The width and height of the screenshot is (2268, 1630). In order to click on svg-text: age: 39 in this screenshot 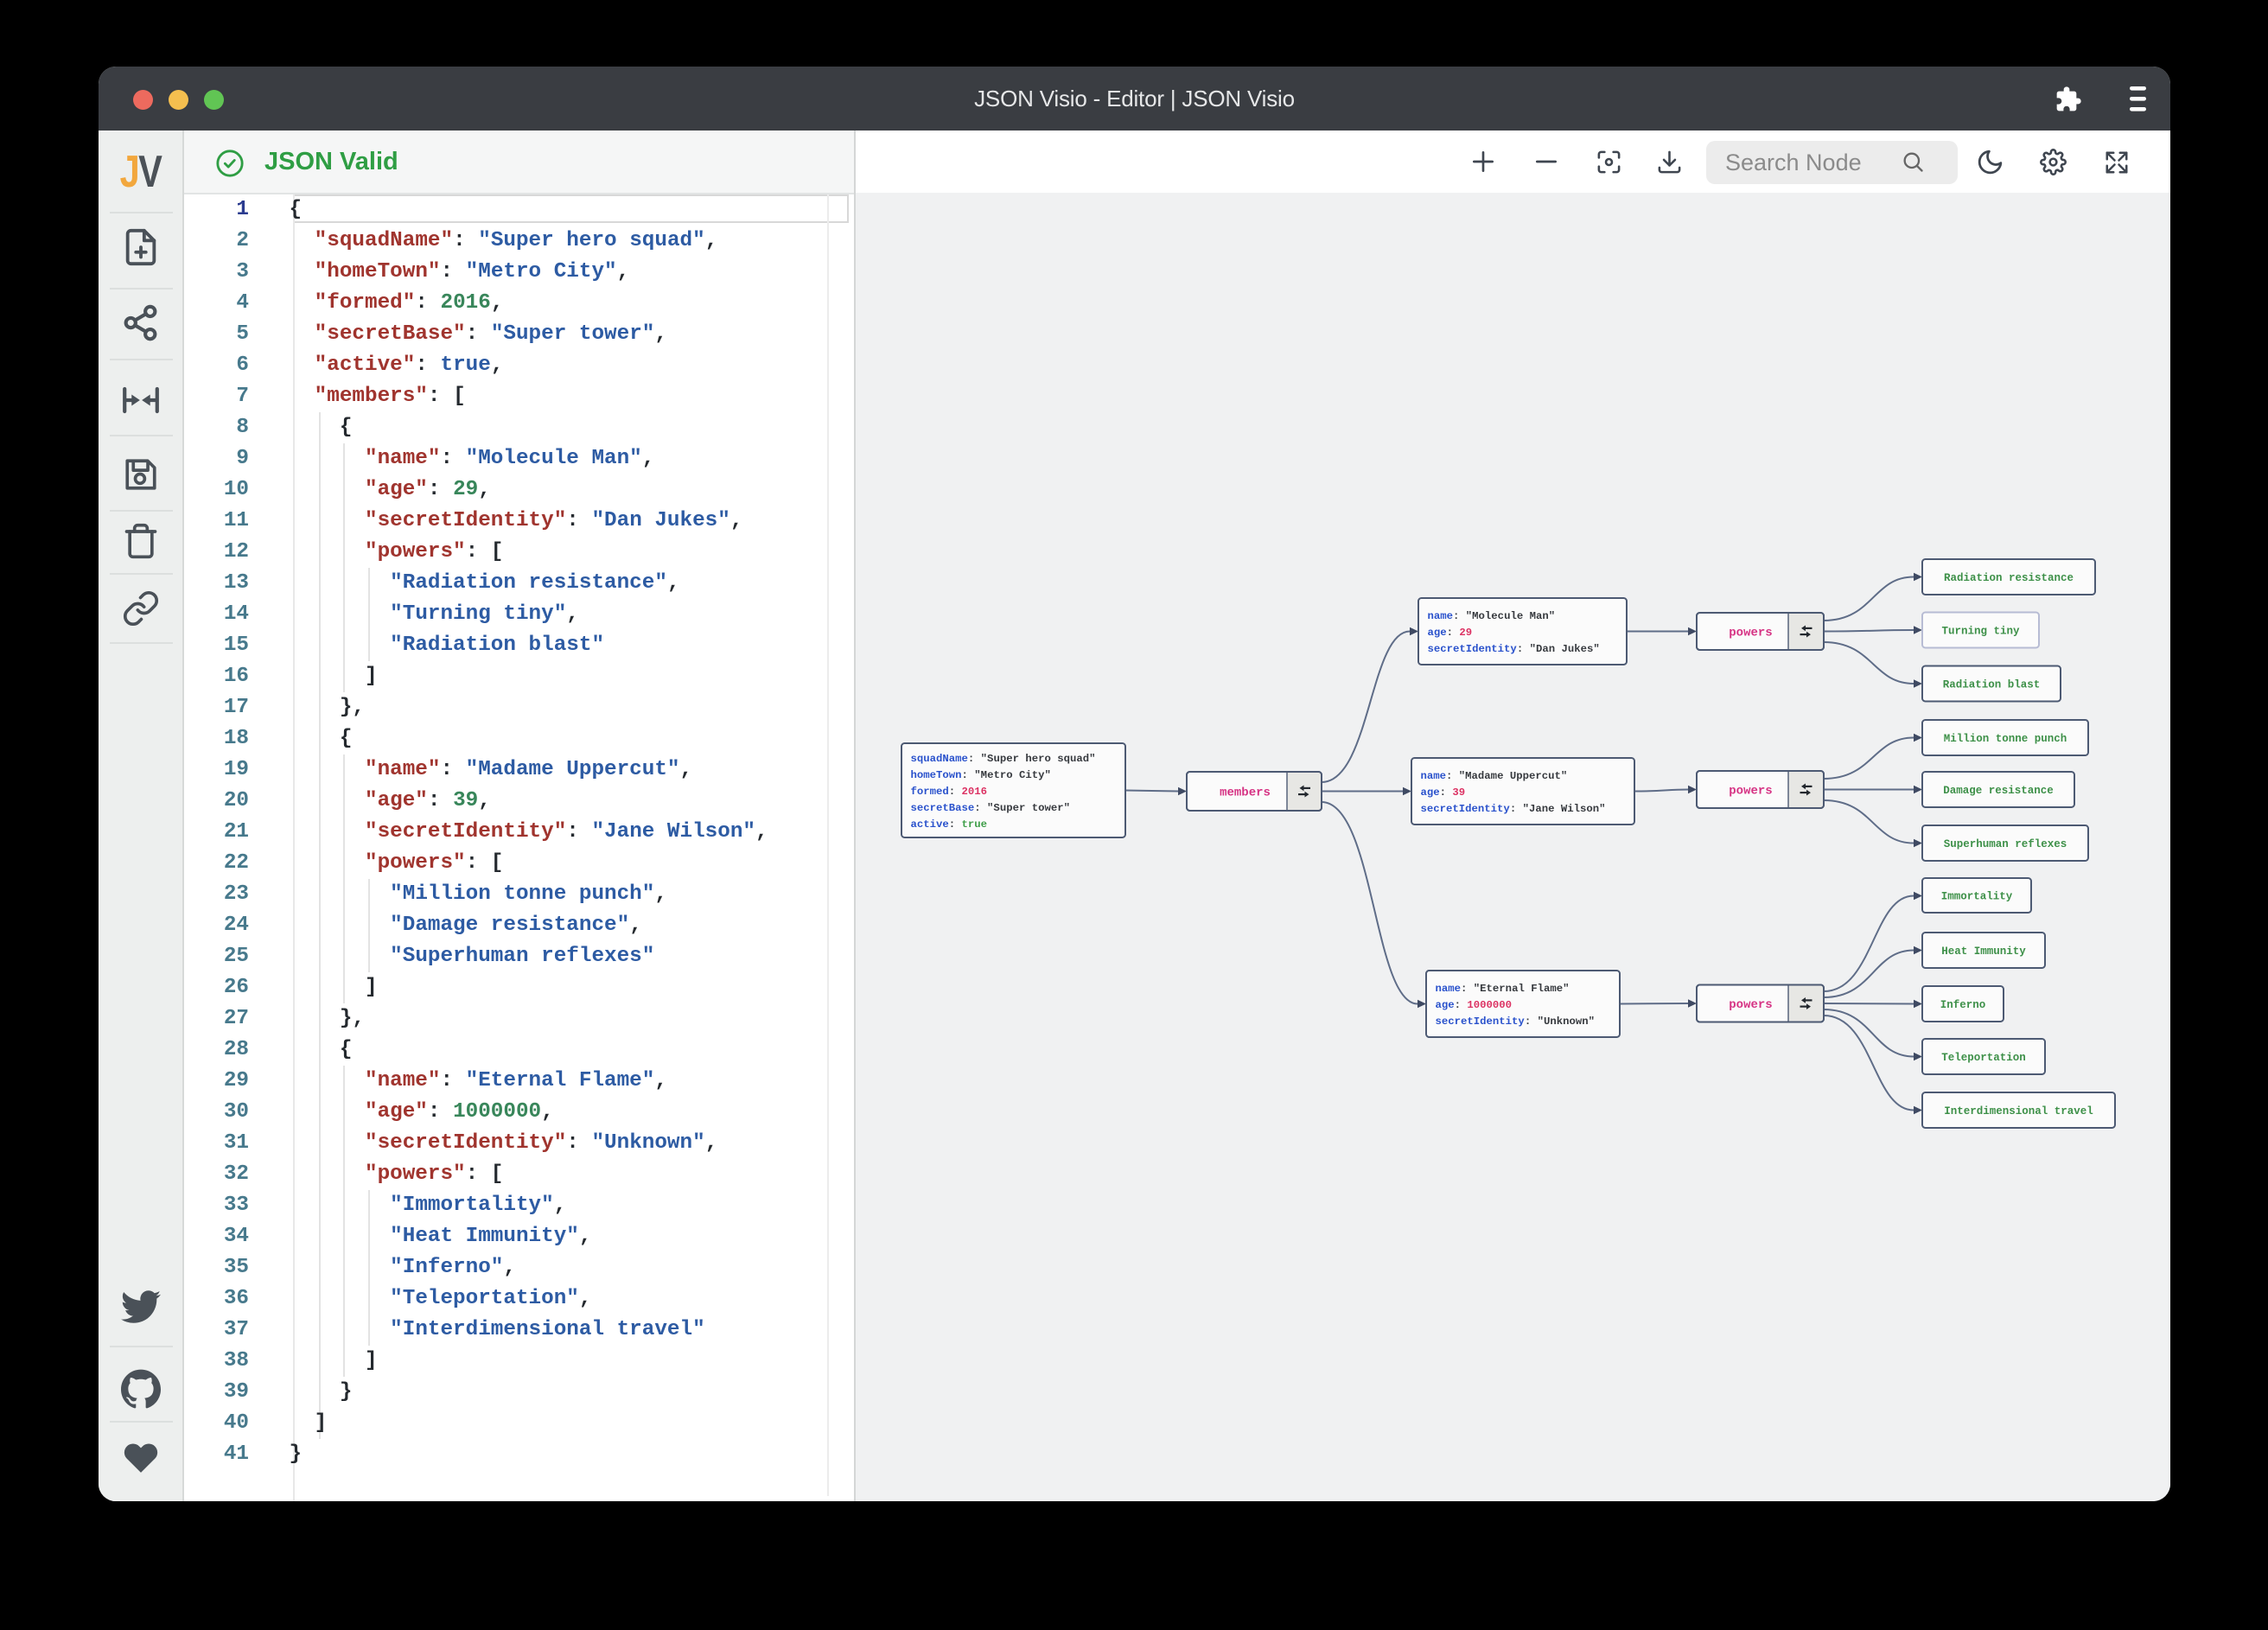, I will do `click(1443, 792)`.